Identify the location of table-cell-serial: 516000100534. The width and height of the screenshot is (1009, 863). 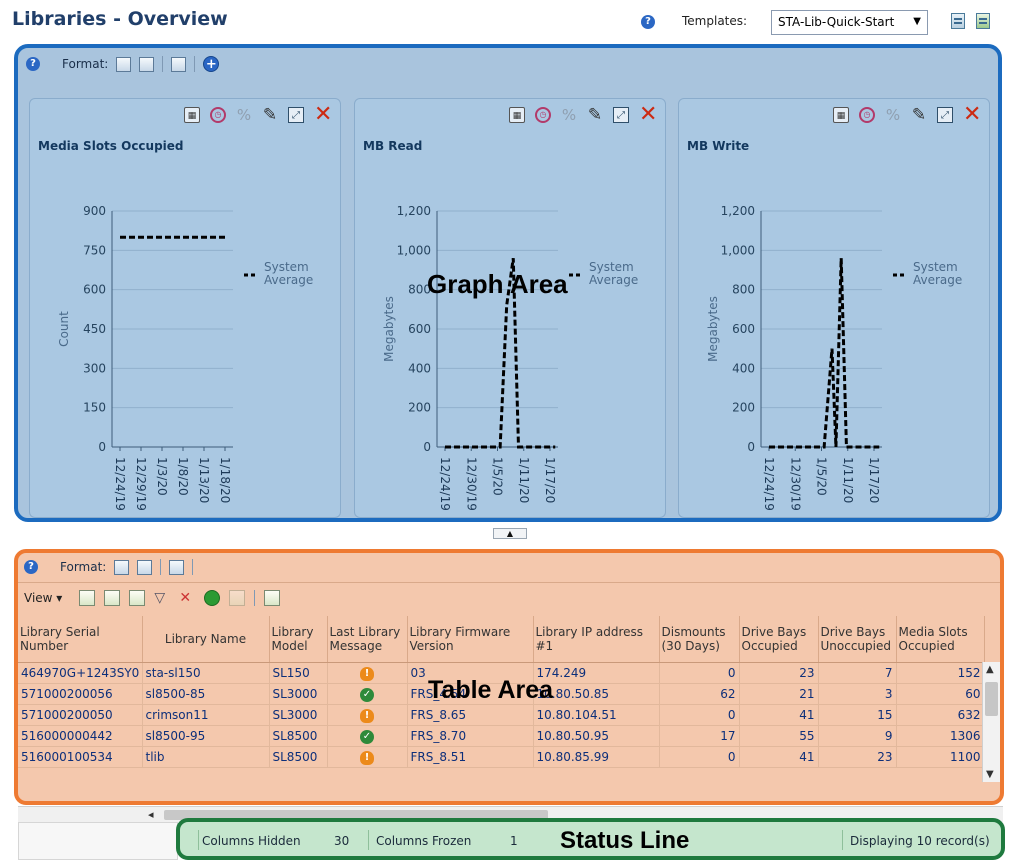
(80, 757).